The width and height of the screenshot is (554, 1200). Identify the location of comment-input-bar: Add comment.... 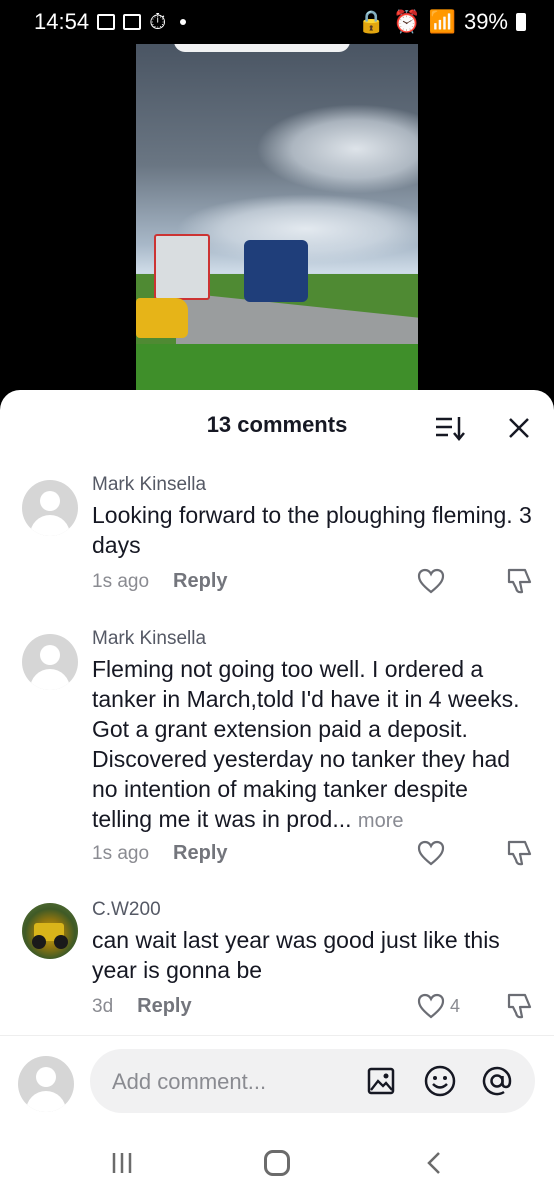
(277, 1085).